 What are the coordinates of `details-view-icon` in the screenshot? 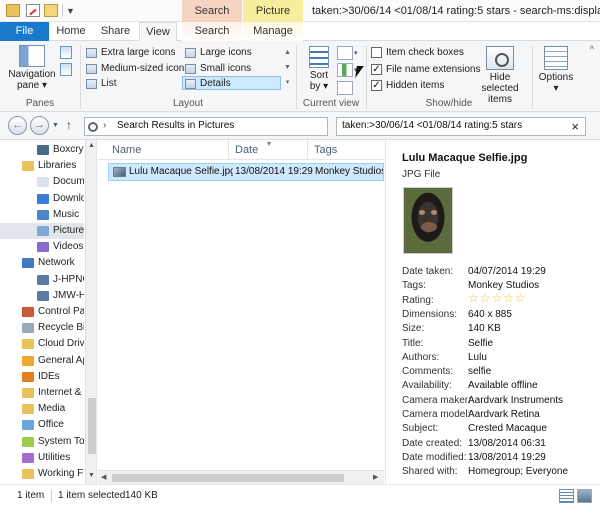 It's located at (566, 496).